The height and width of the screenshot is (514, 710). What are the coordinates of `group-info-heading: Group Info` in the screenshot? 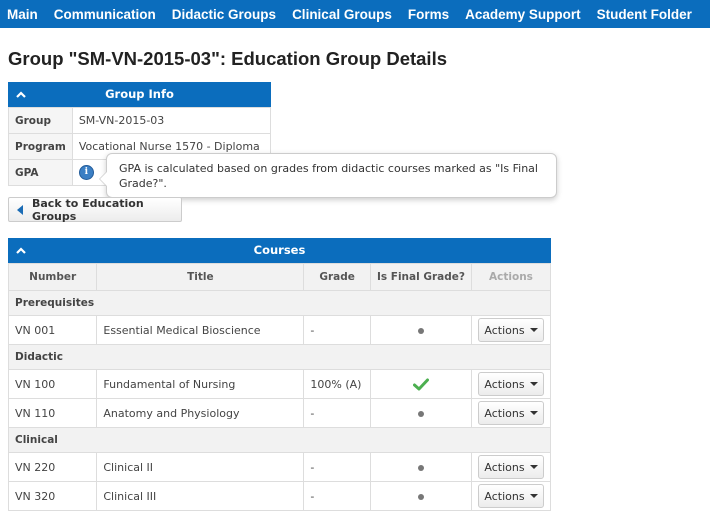 It's located at (139, 94).